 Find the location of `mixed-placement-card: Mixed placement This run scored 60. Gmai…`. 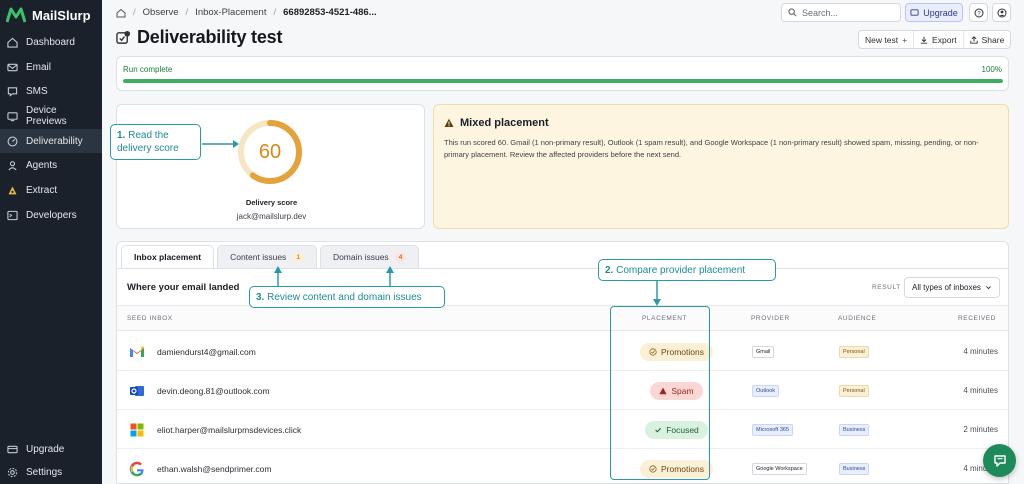

mixed-placement-card: Mixed placement This run scored 60. Gmai… is located at coordinates (721, 166).